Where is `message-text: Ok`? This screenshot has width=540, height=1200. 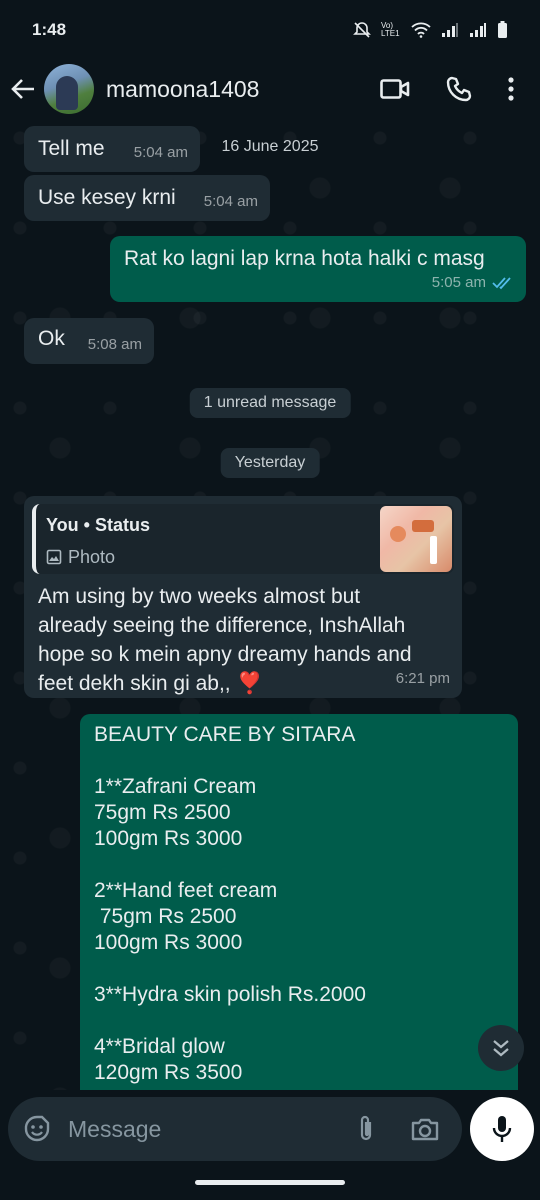 message-text: Ok is located at coordinates (51, 338).